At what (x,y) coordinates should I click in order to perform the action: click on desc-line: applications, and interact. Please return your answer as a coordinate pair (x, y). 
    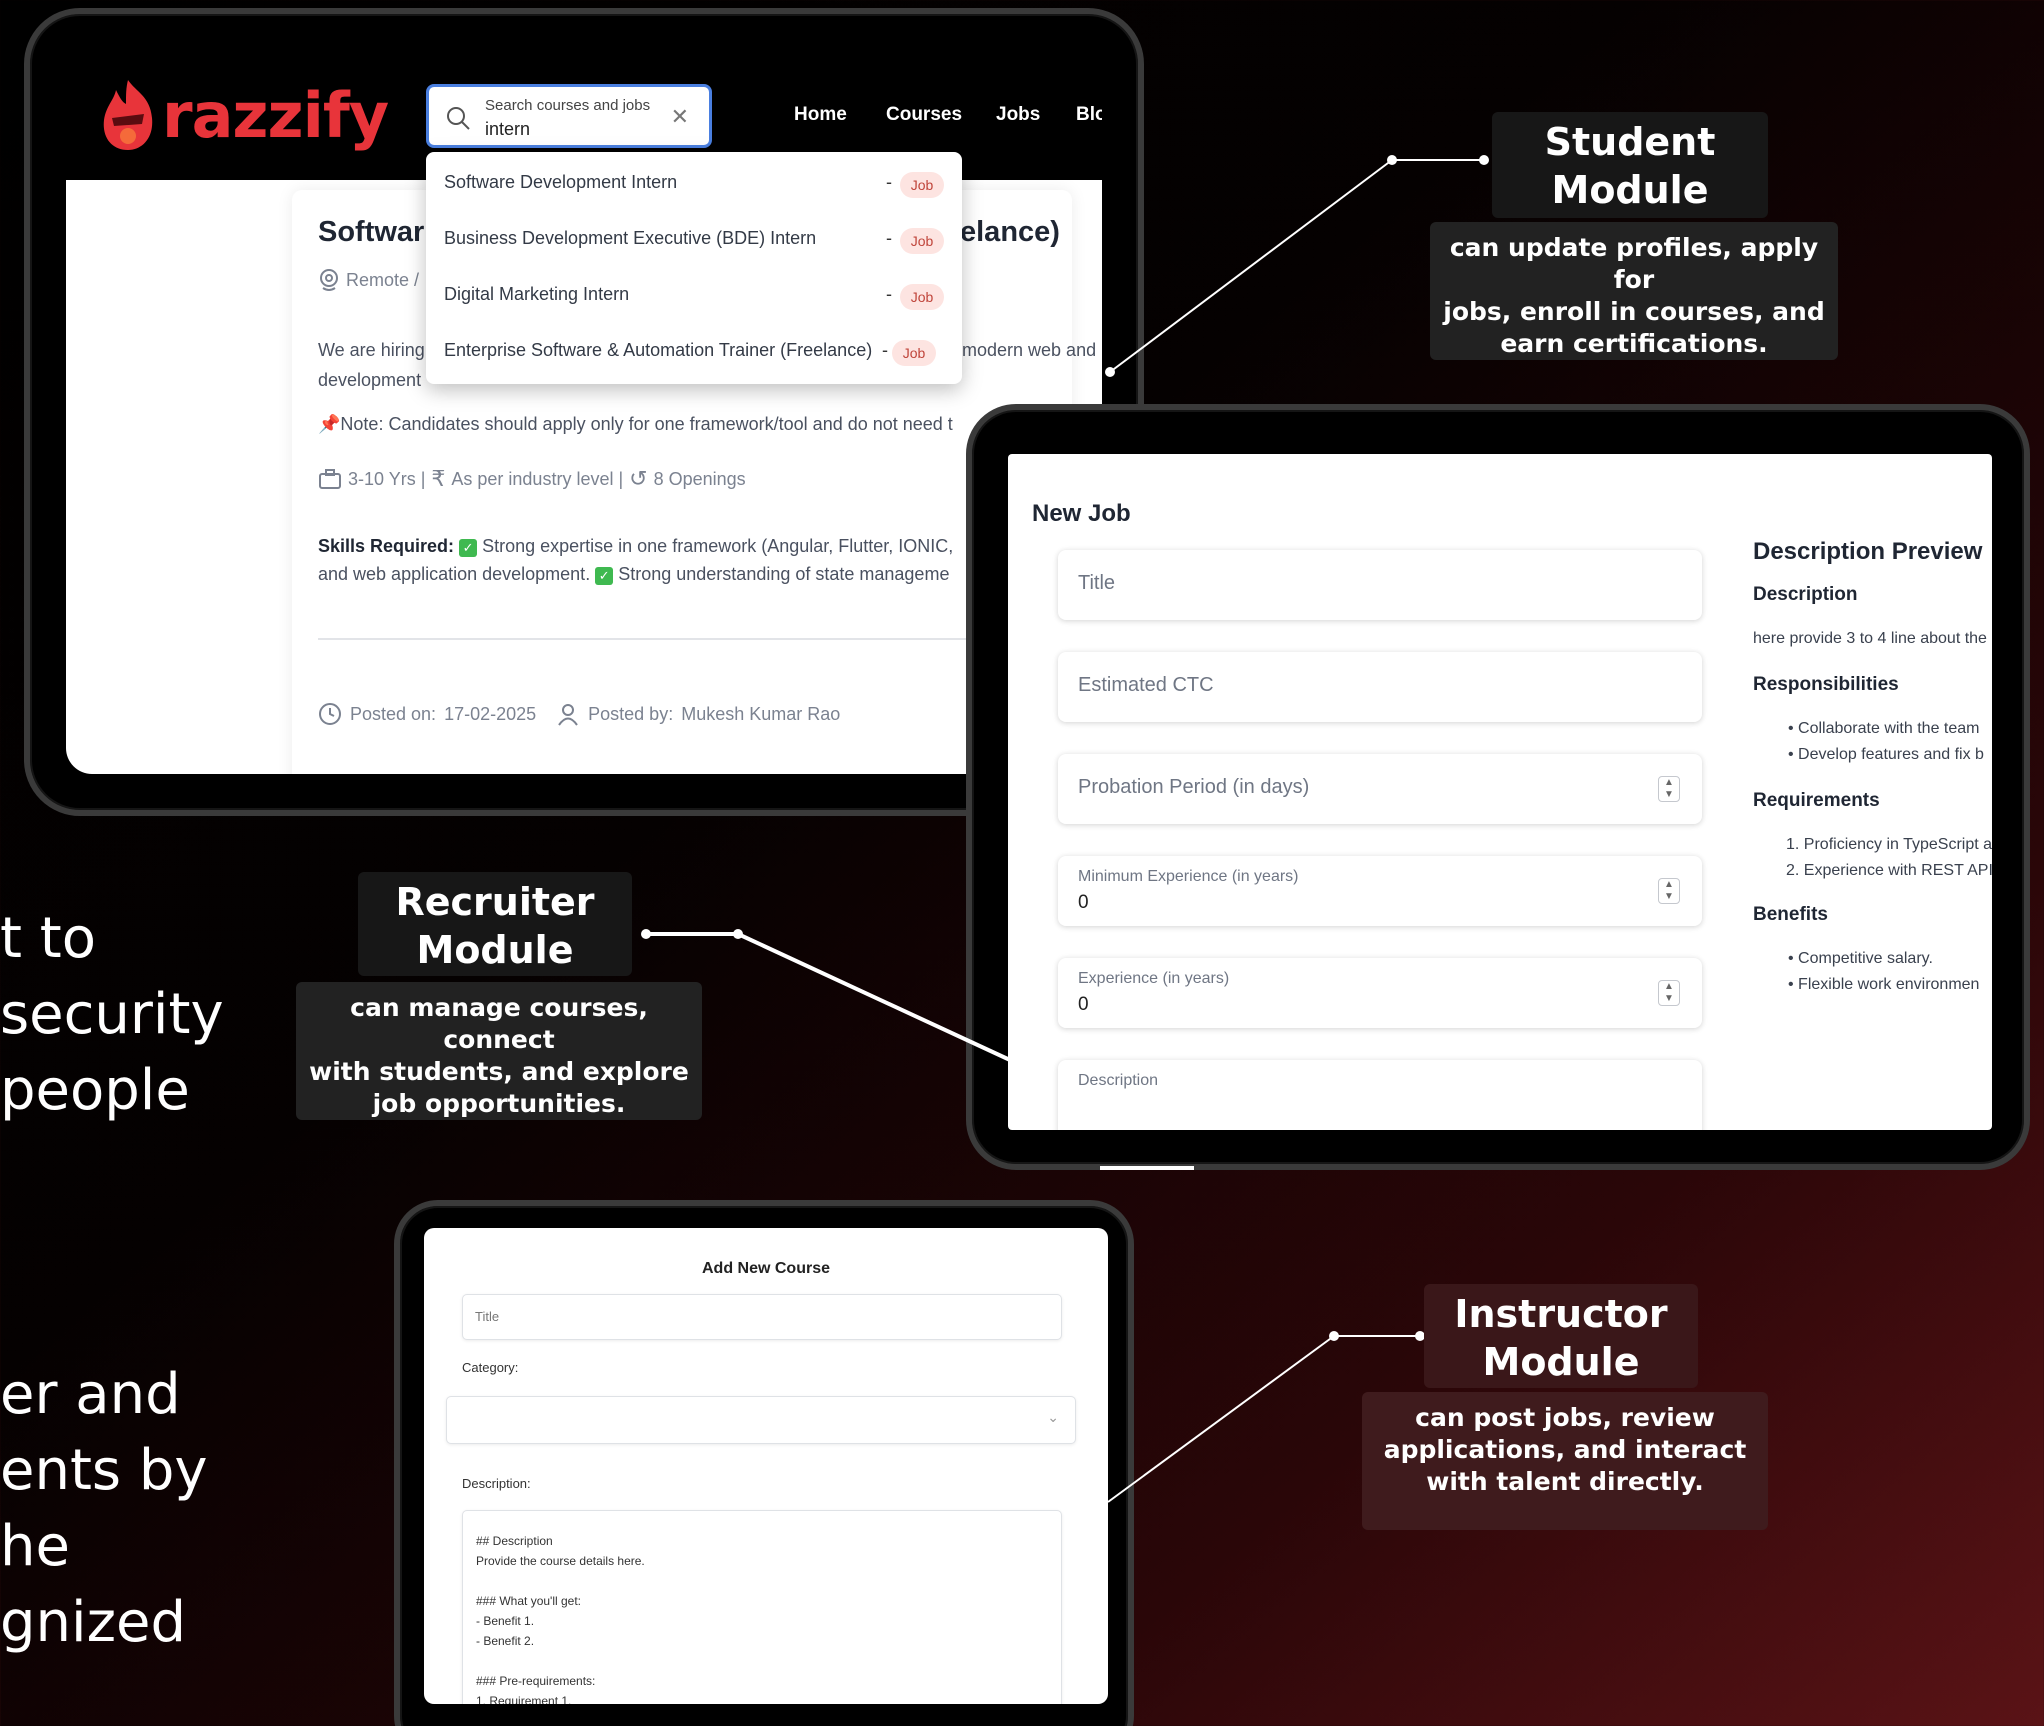
    Looking at the image, I should click on (1565, 1449).